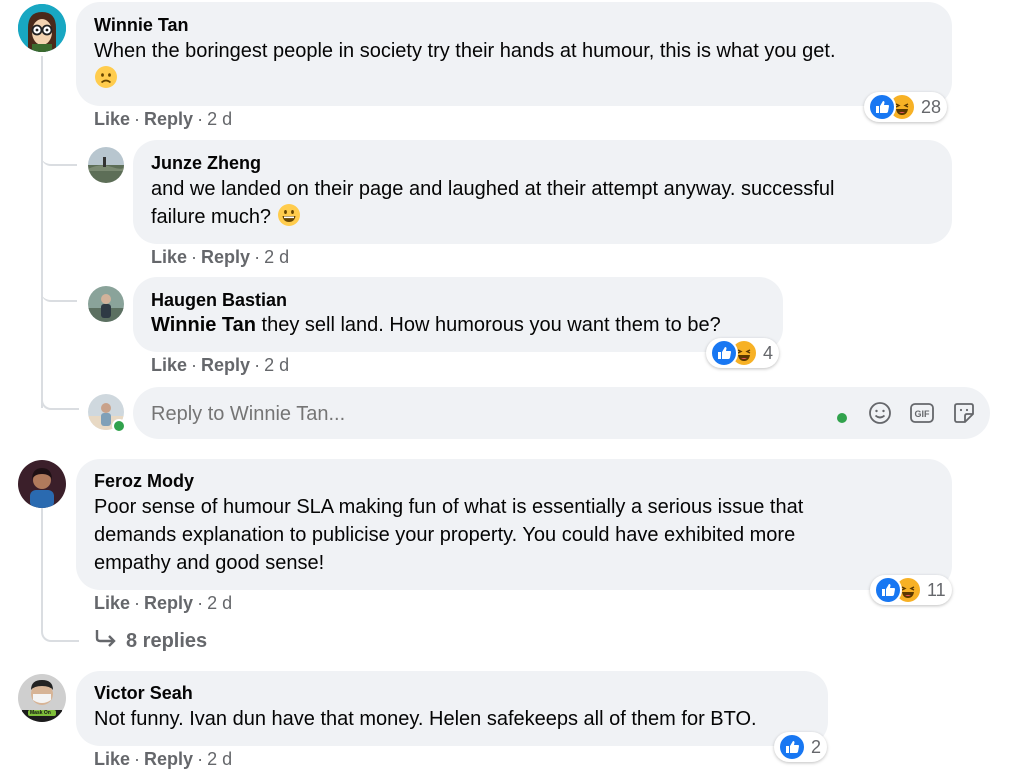  Describe the element at coordinates (931, 106) in the screenshot. I see `reaction-count: 28` at that location.